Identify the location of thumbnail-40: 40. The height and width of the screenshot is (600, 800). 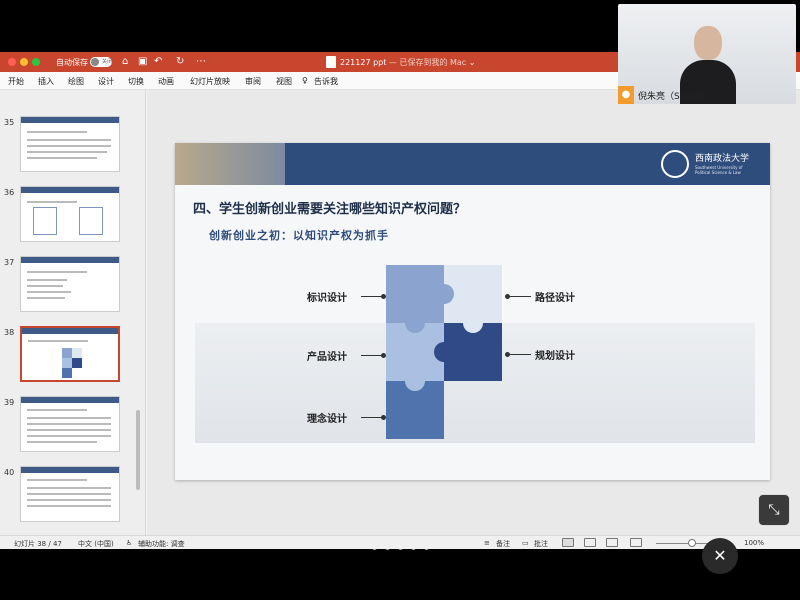
(70, 496).